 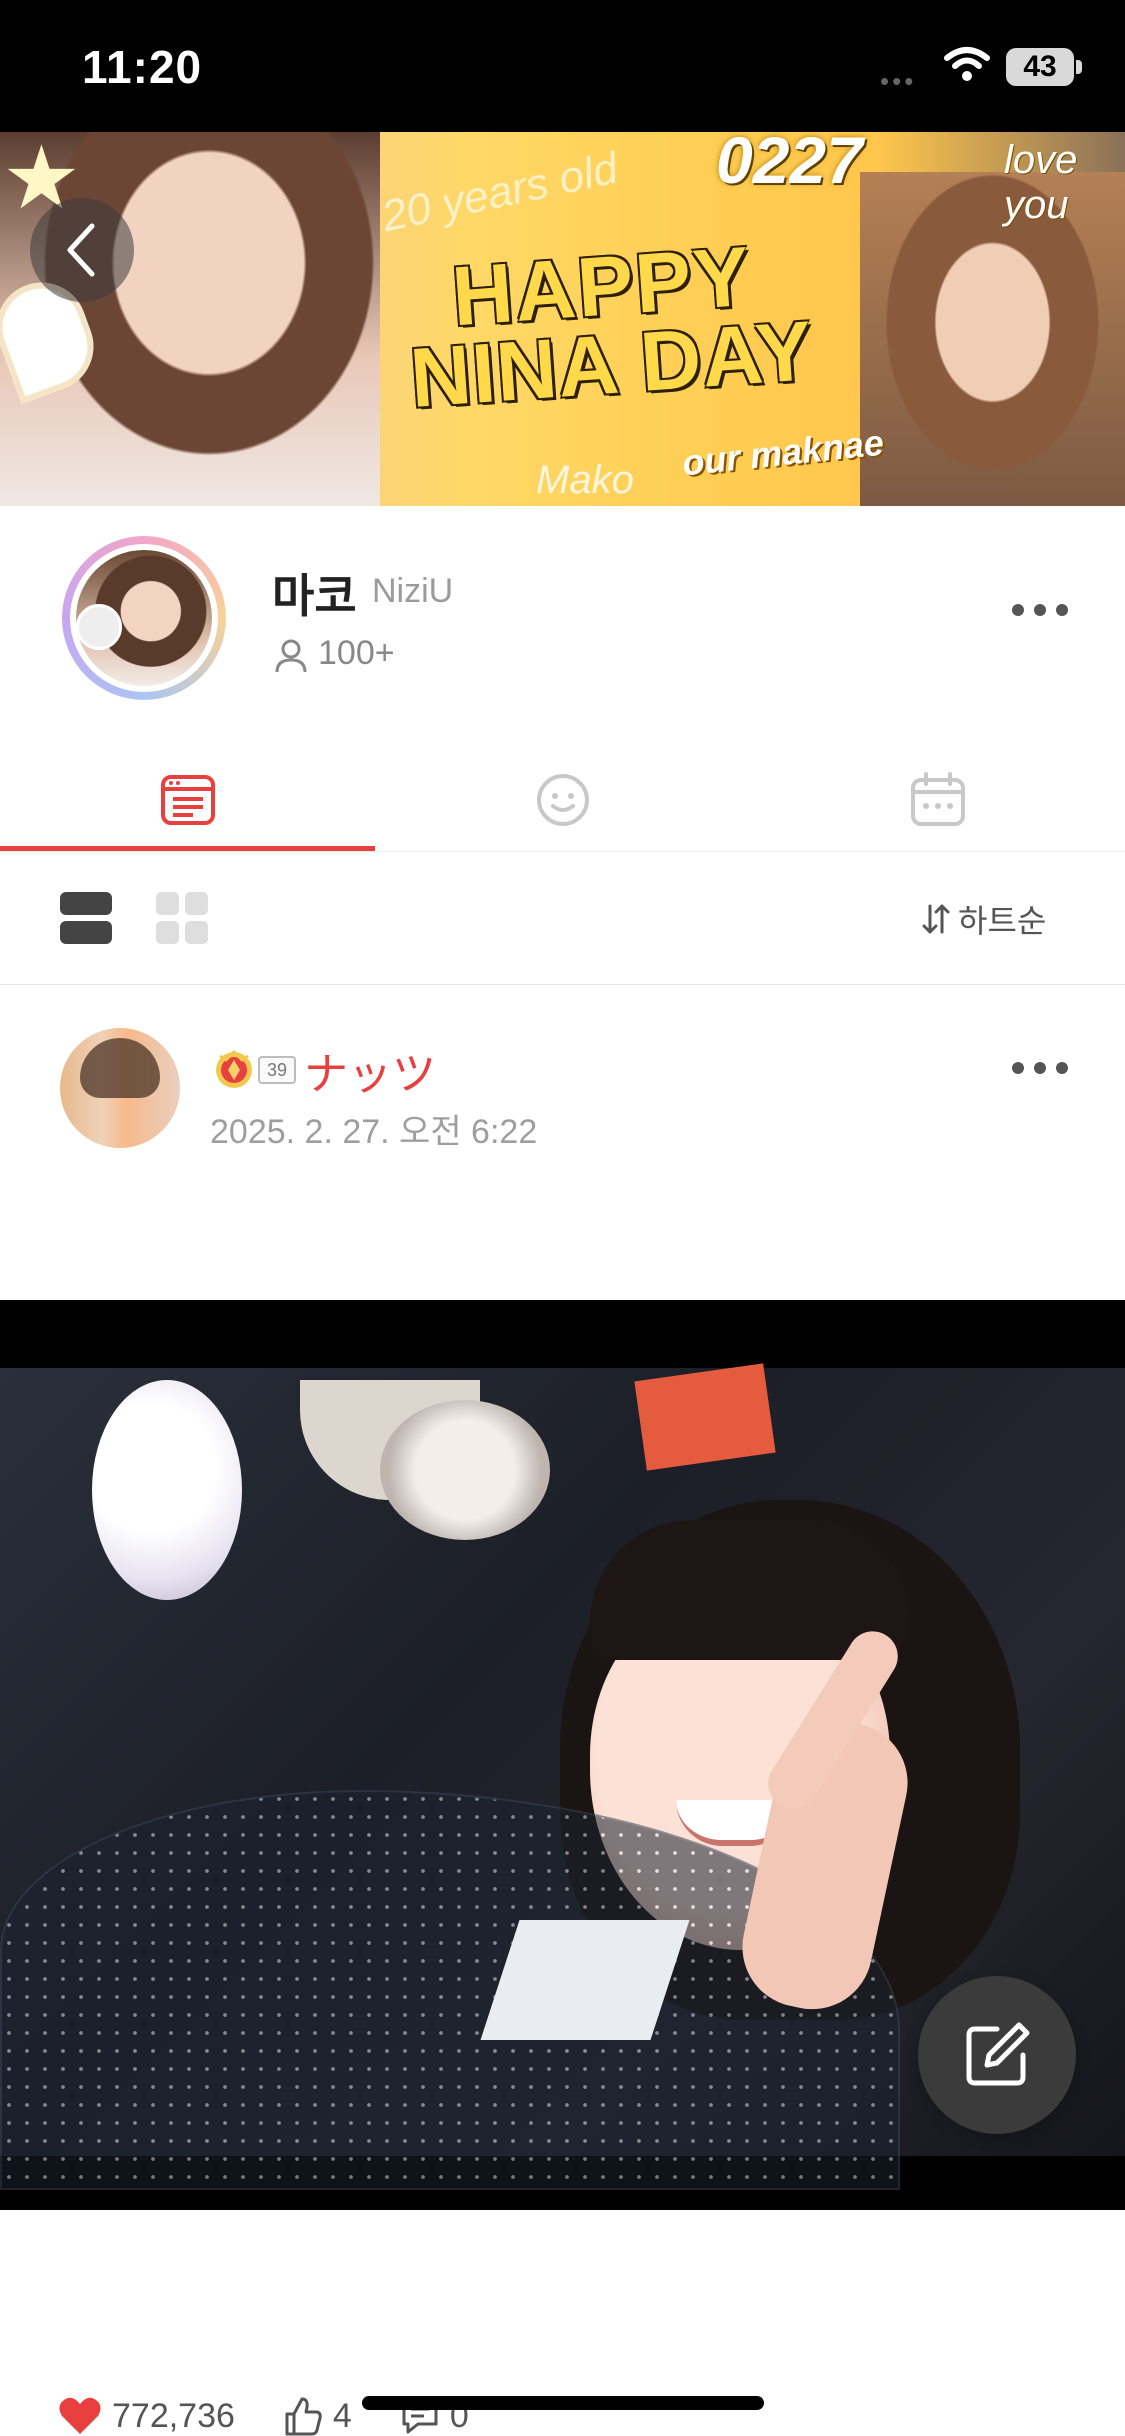 I want to click on sort-label: 하트순, so click(x=1002, y=921).